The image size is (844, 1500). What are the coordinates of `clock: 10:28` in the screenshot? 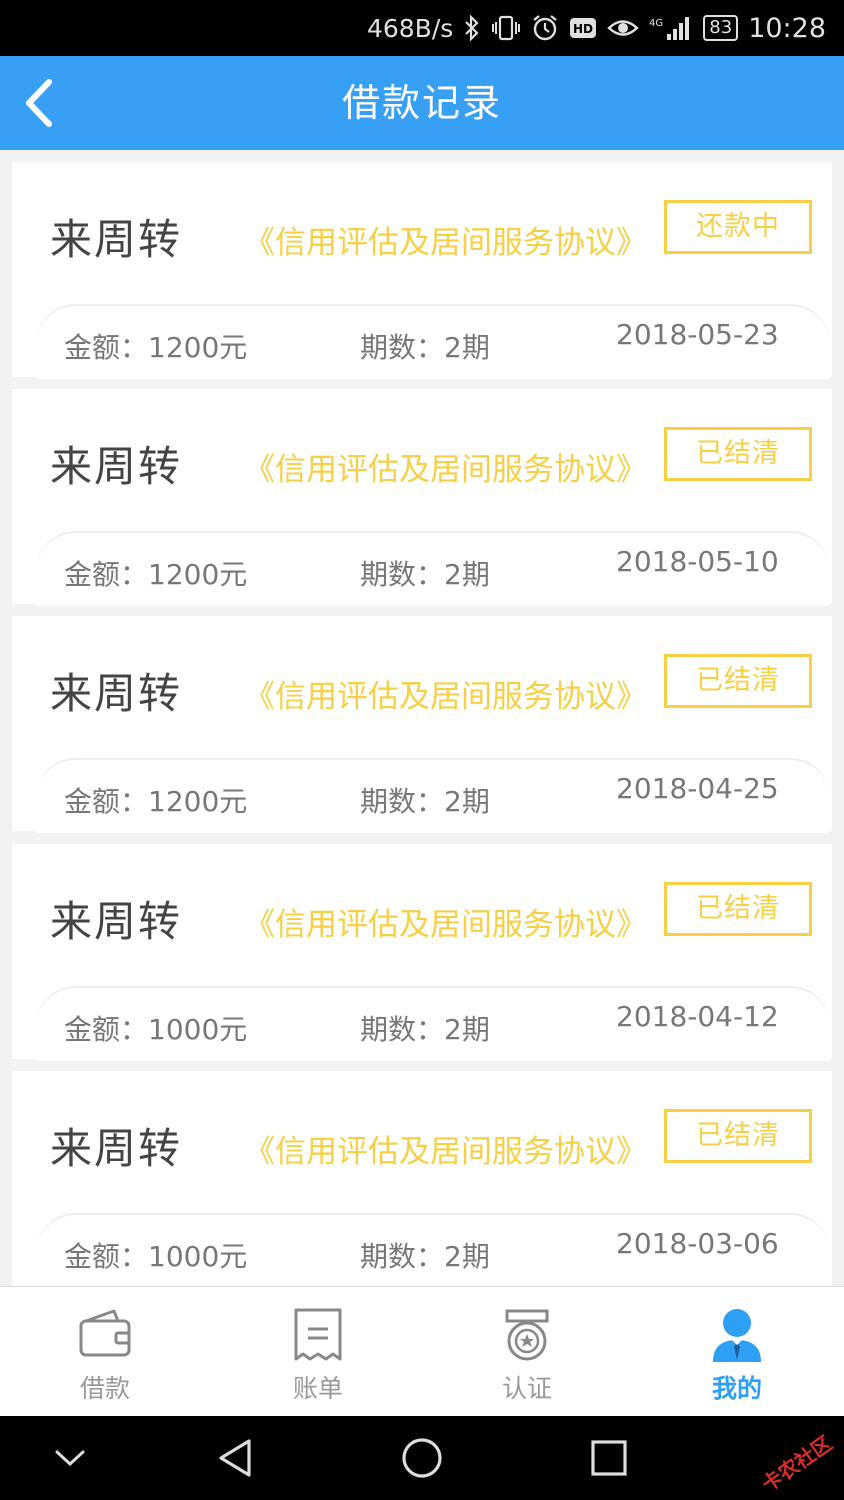 It's located at (787, 28).